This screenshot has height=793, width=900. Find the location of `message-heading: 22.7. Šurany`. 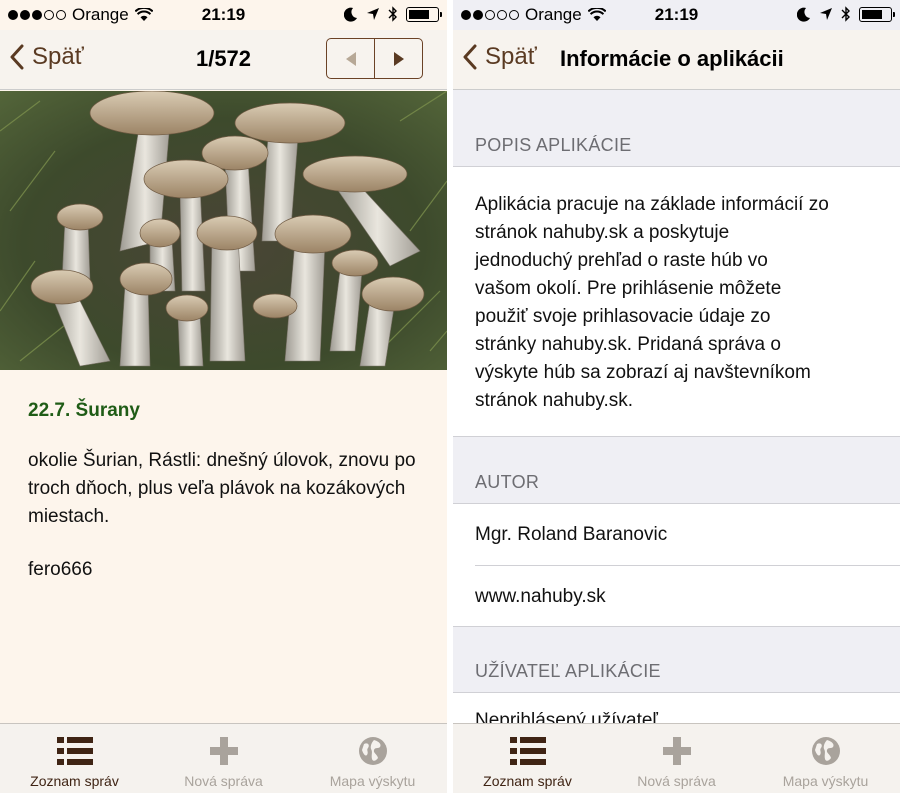

message-heading: 22.7. Šurany is located at coordinates (84, 410).